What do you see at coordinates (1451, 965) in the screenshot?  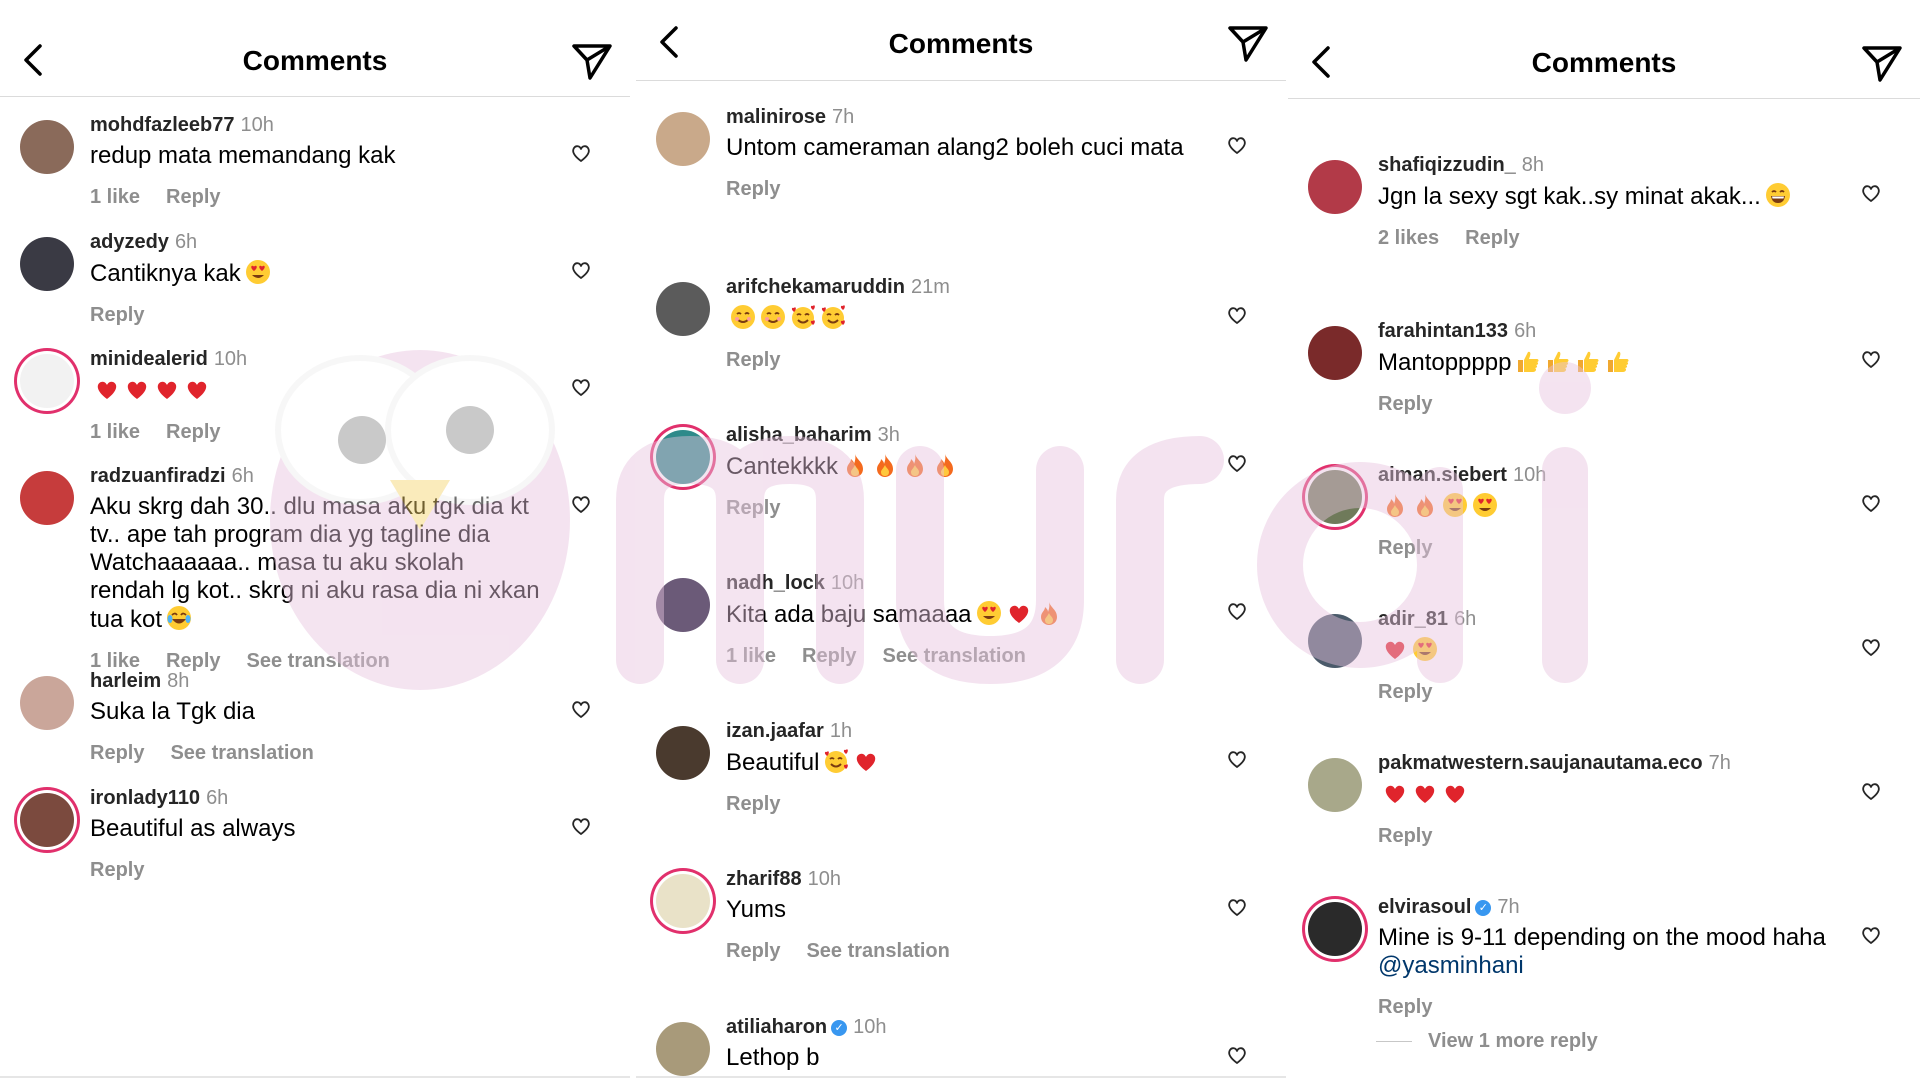 I see `mention-link: @yasminhani` at bounding box center [1451, 965].